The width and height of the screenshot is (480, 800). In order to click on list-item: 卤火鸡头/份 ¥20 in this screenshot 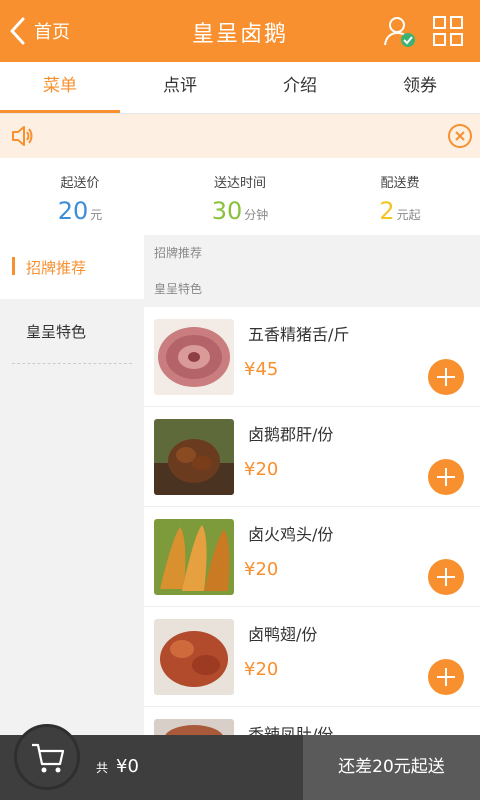, I will do `click(312, 557)`.